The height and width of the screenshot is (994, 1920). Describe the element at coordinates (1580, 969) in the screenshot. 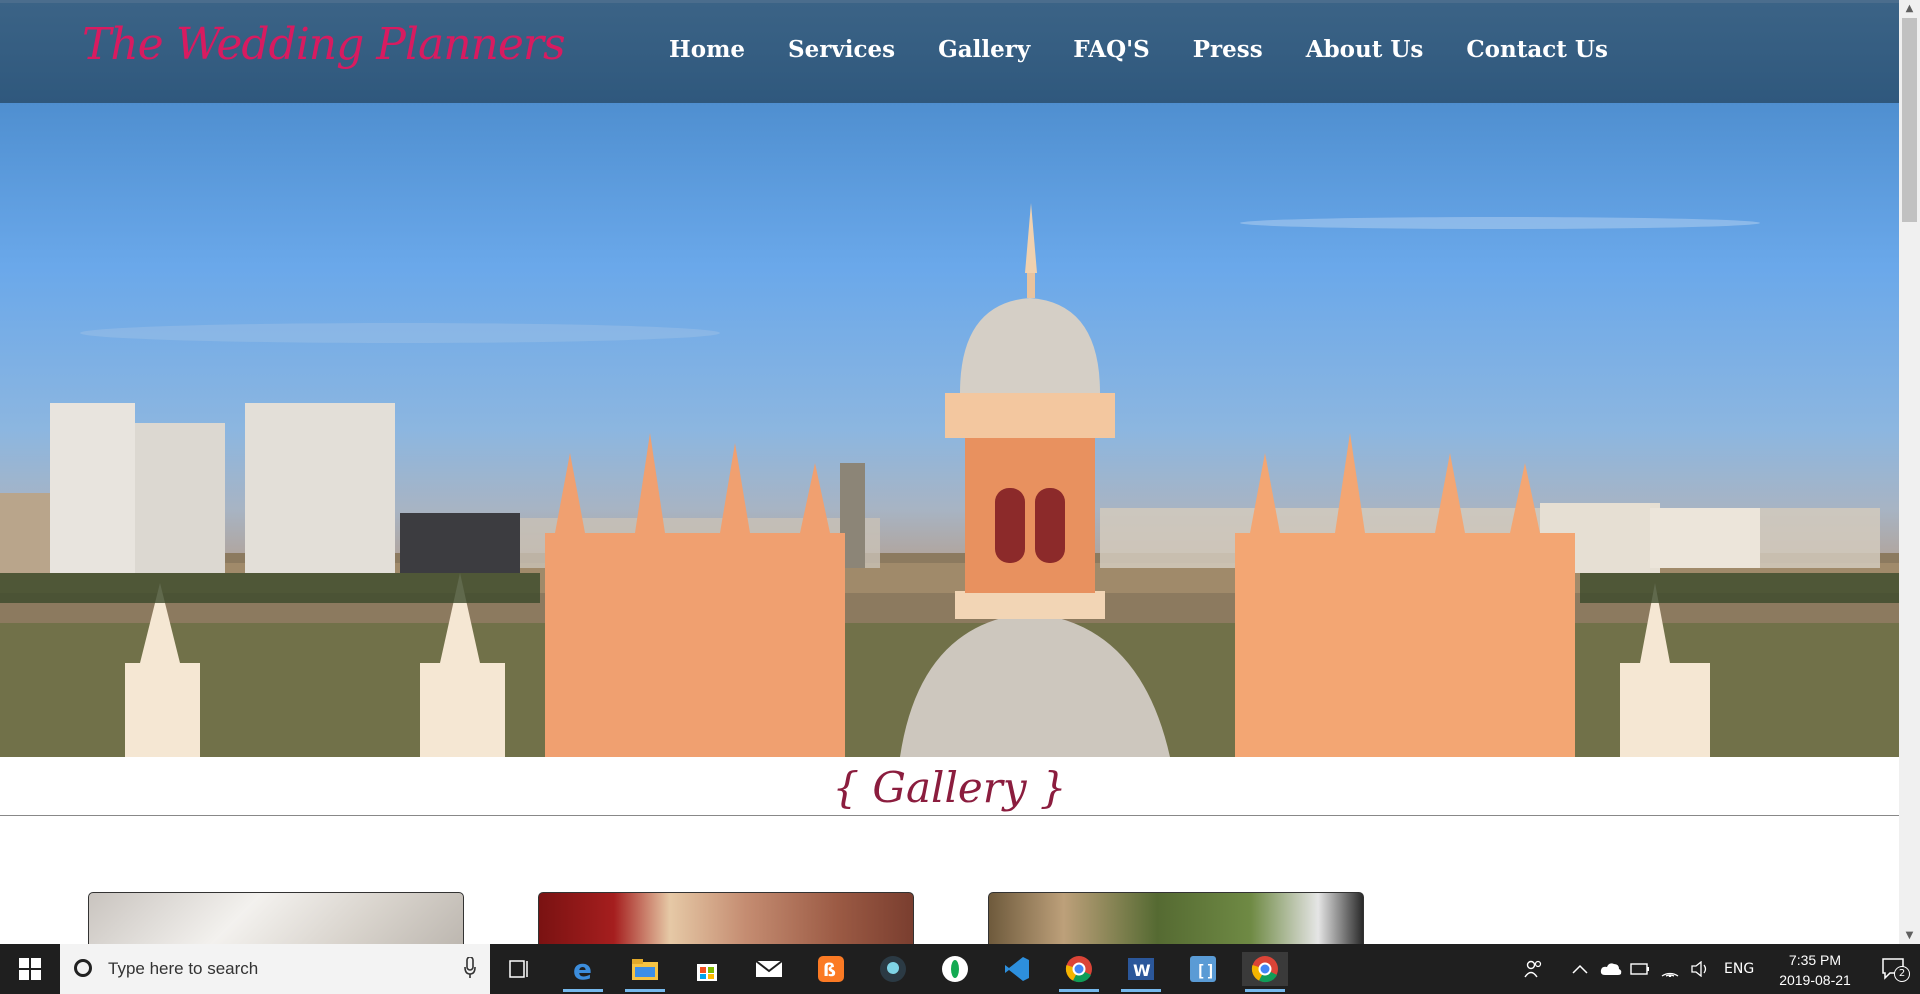

I see `show-hidden-icons-chevron-icon` at that location.